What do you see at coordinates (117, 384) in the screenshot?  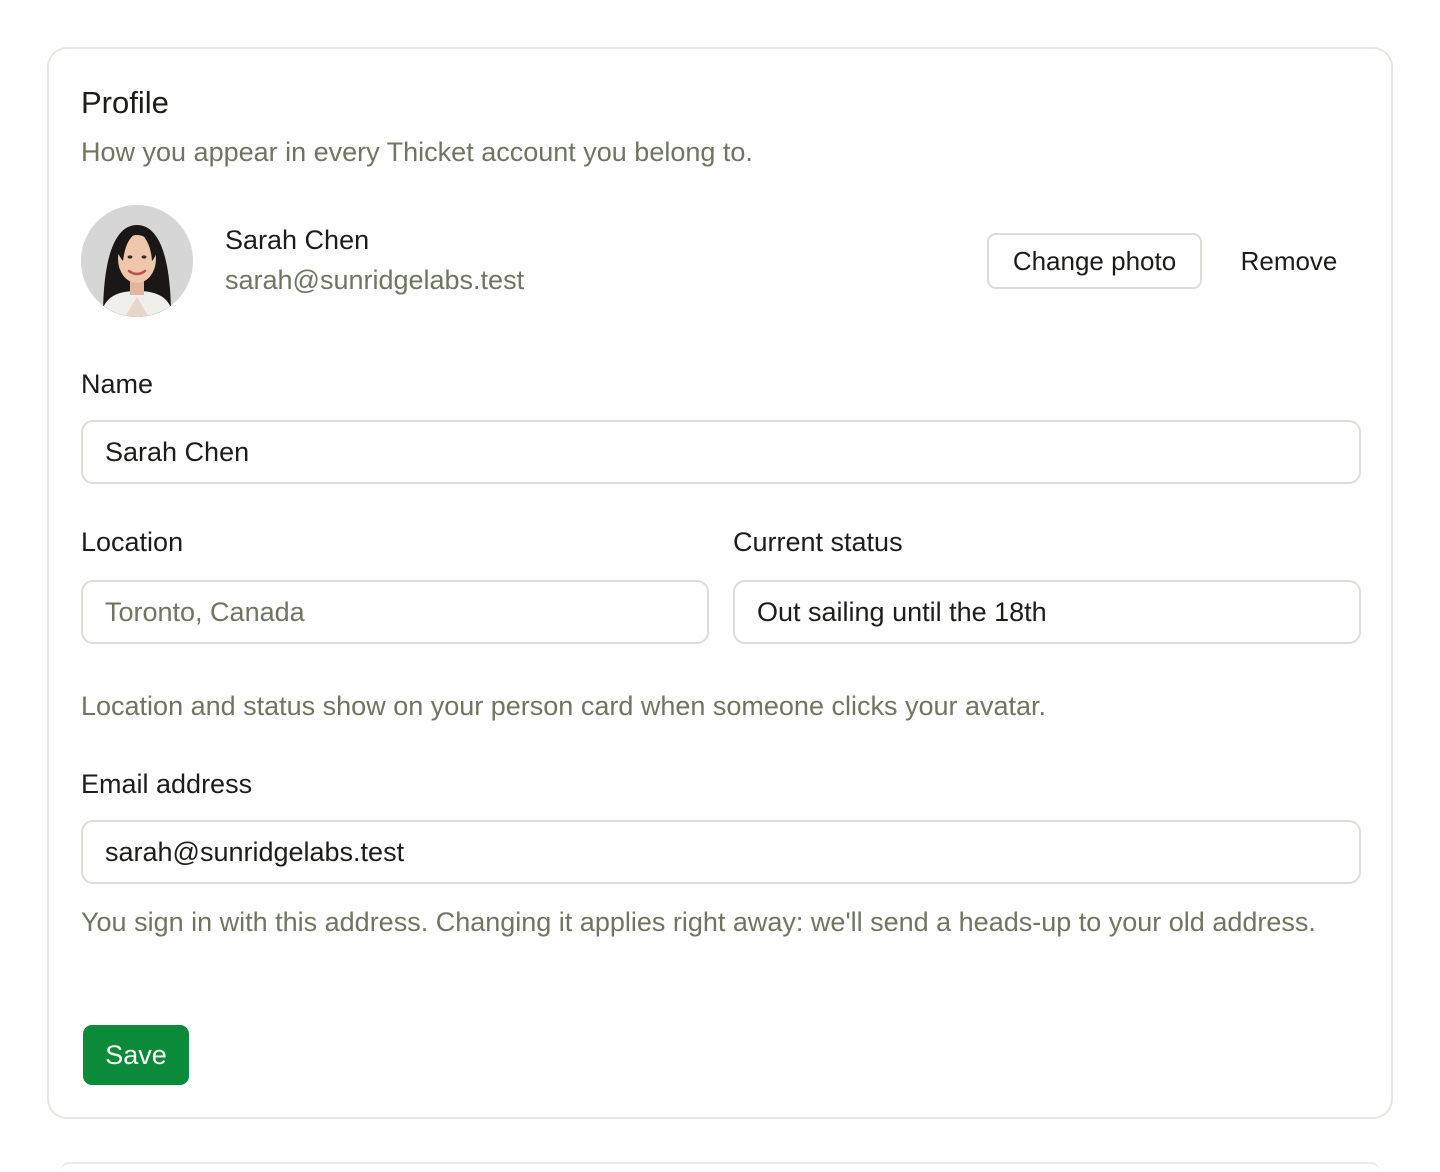 I see `name-label: Name` at bounding box center [117, 384].